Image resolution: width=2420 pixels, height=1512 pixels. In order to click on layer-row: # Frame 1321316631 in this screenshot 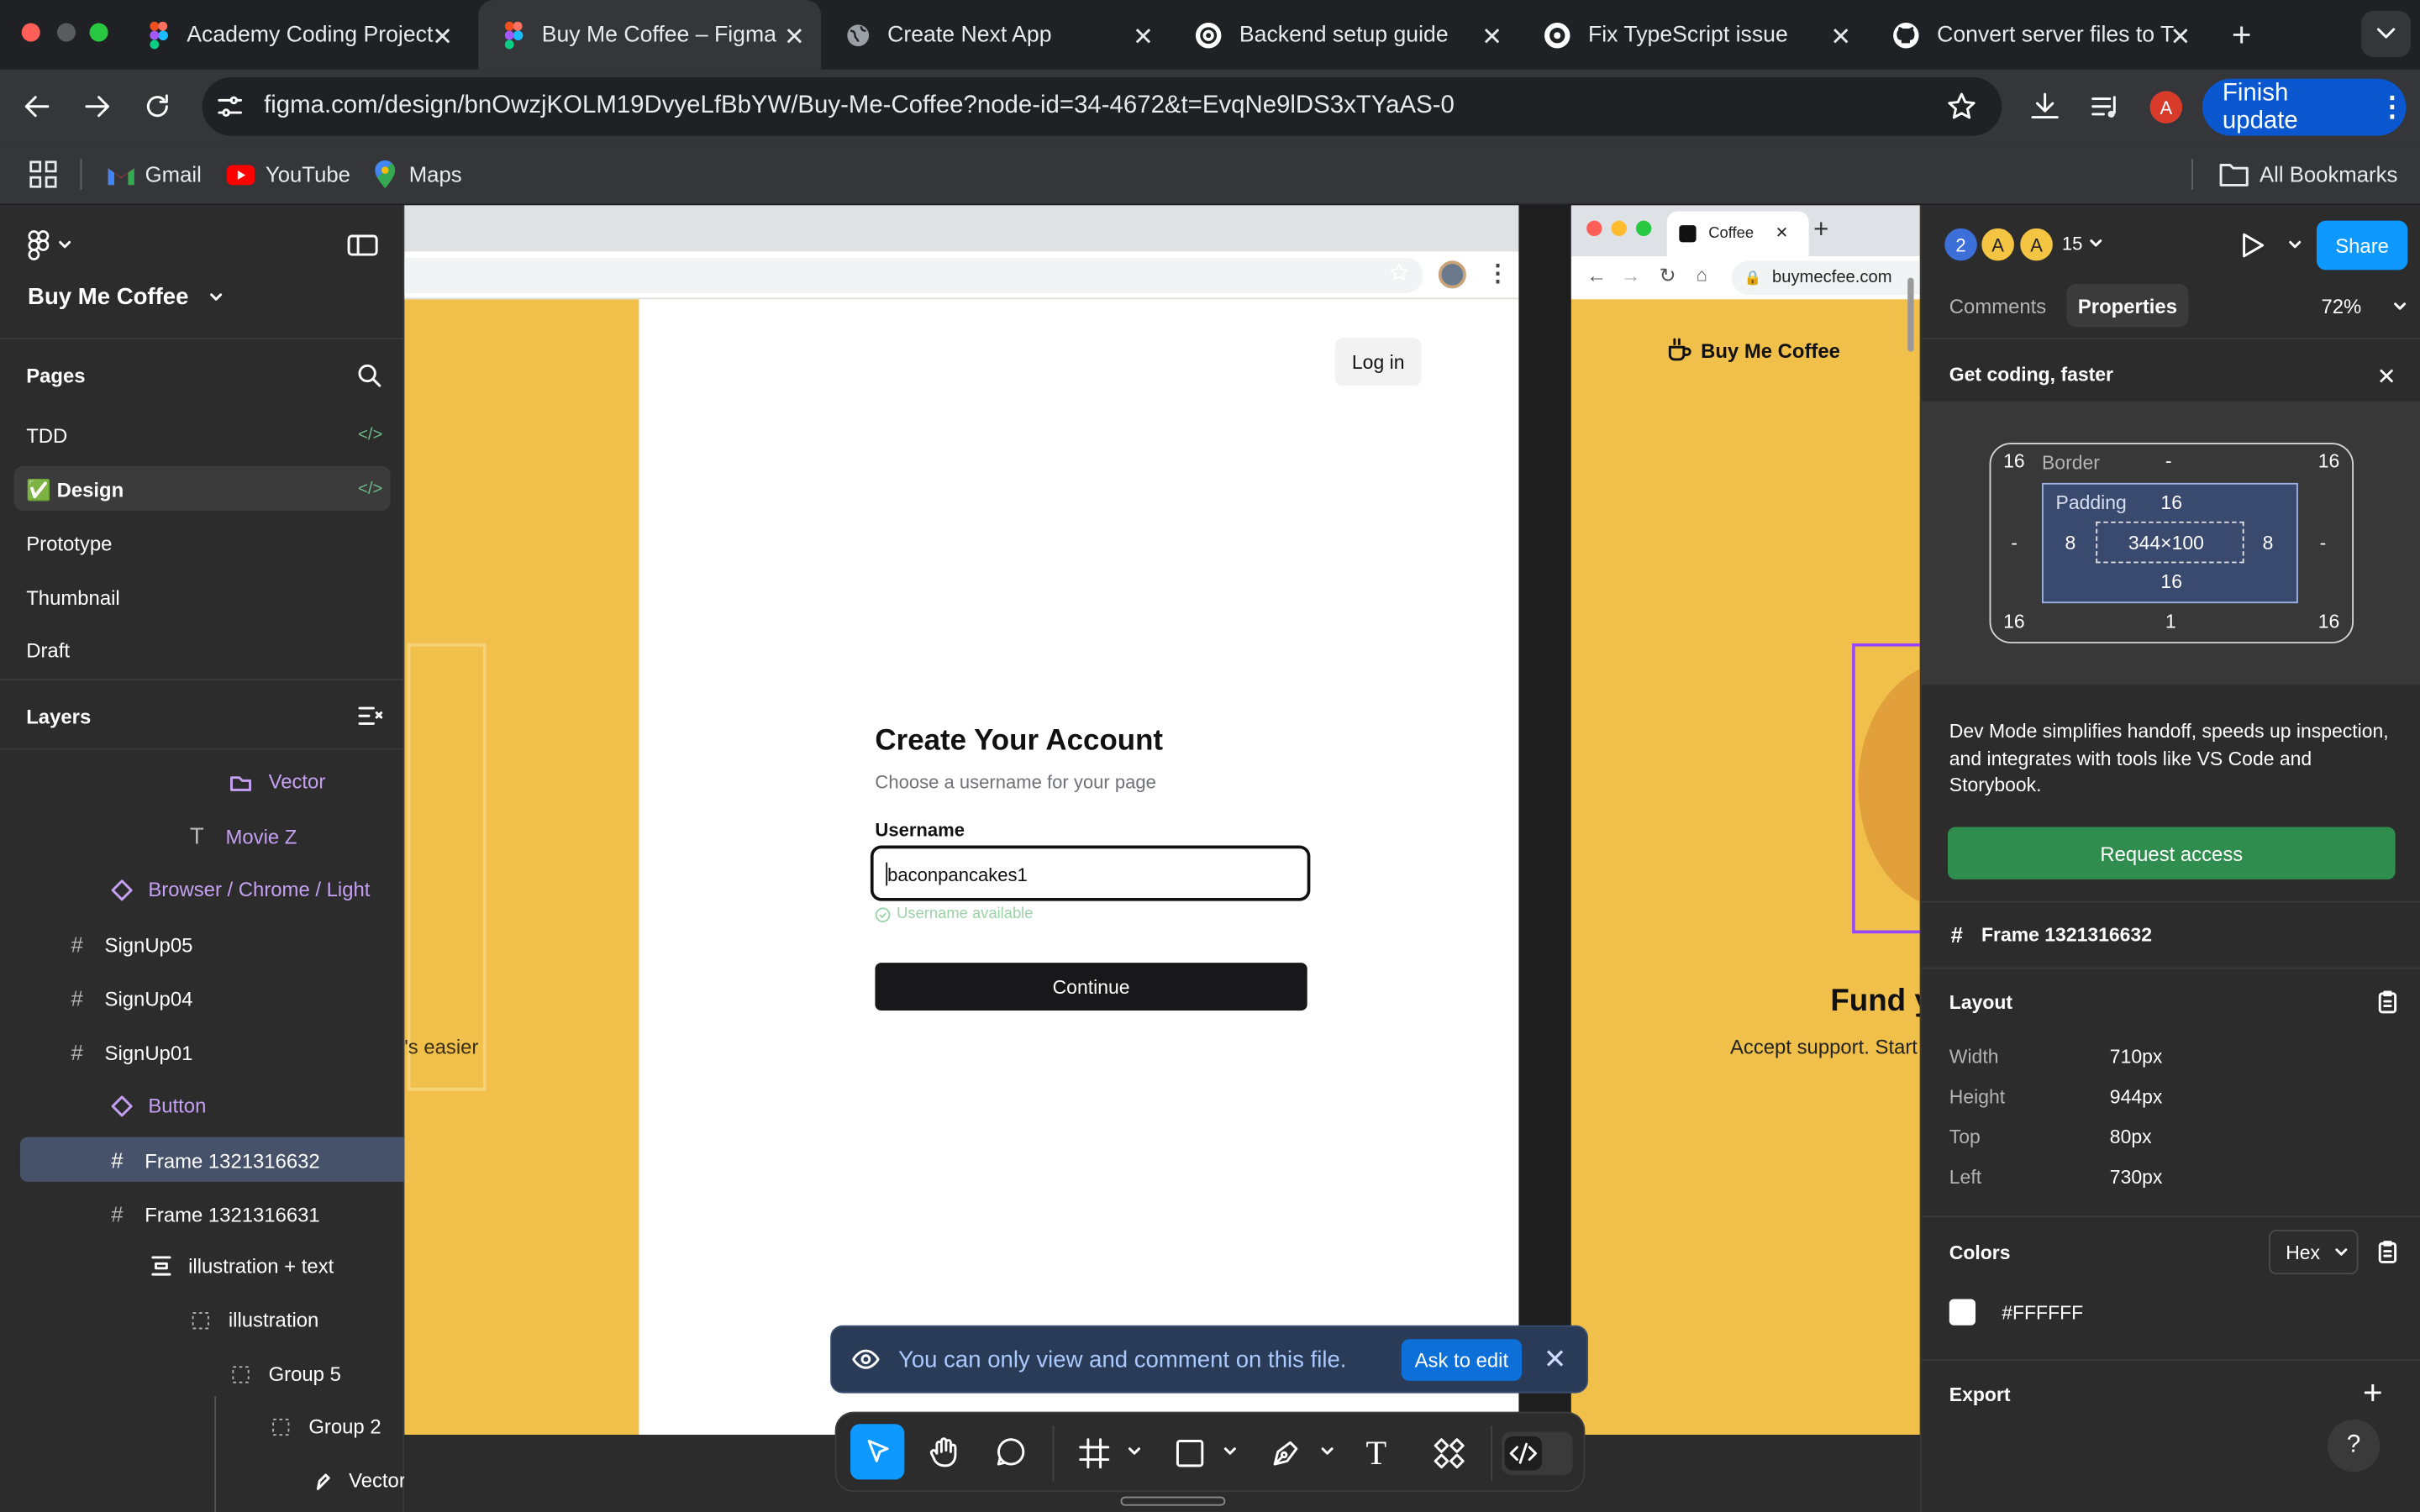, I will do `click(215, 1214)`.